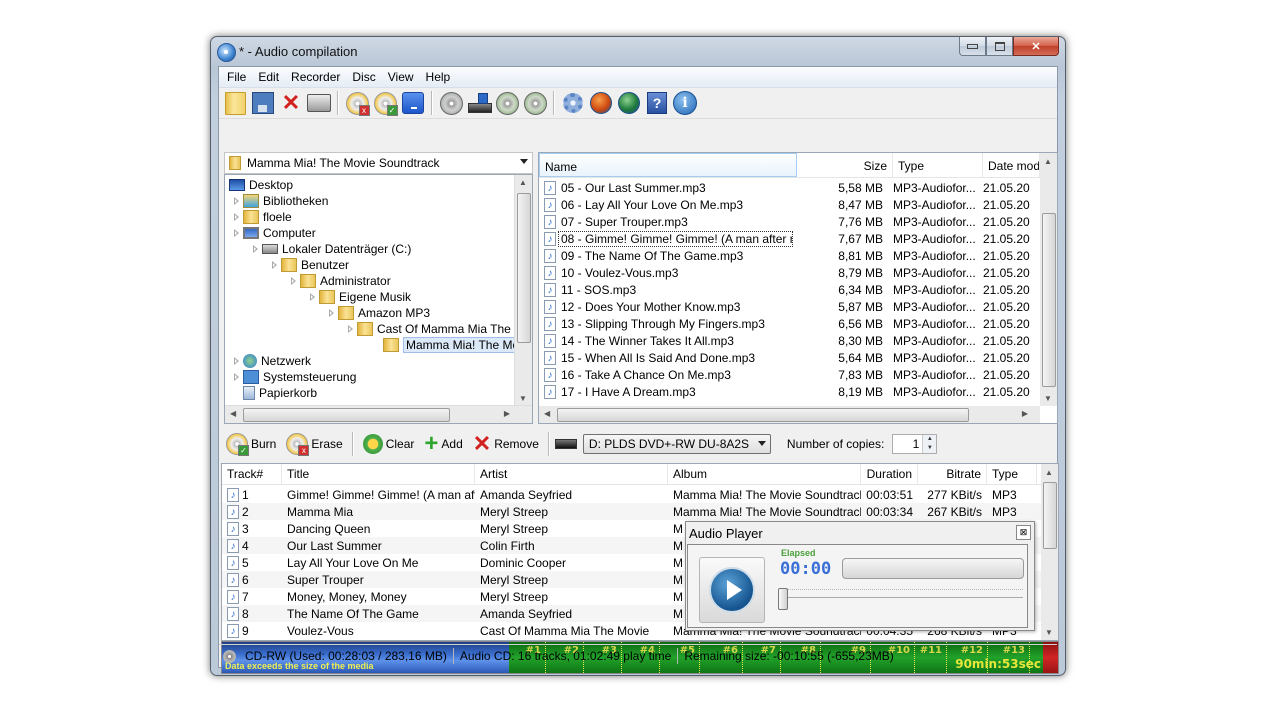 The height and width of the screenshot is (720, 1280). I want to click on tree-horizontal-scrollbar: ◀ ▶, so click(378, 414).